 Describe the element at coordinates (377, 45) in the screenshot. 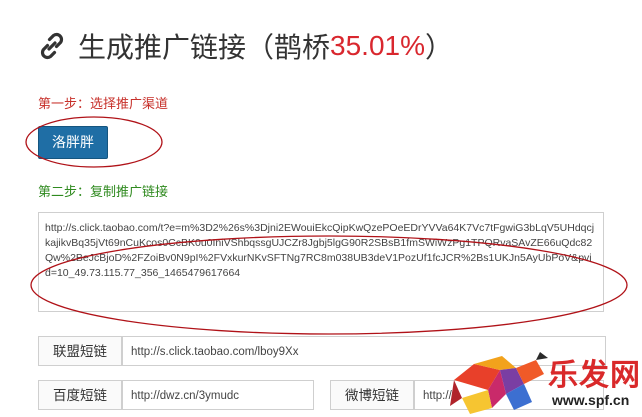

I see `commission-percent: 35.01%` at that location.